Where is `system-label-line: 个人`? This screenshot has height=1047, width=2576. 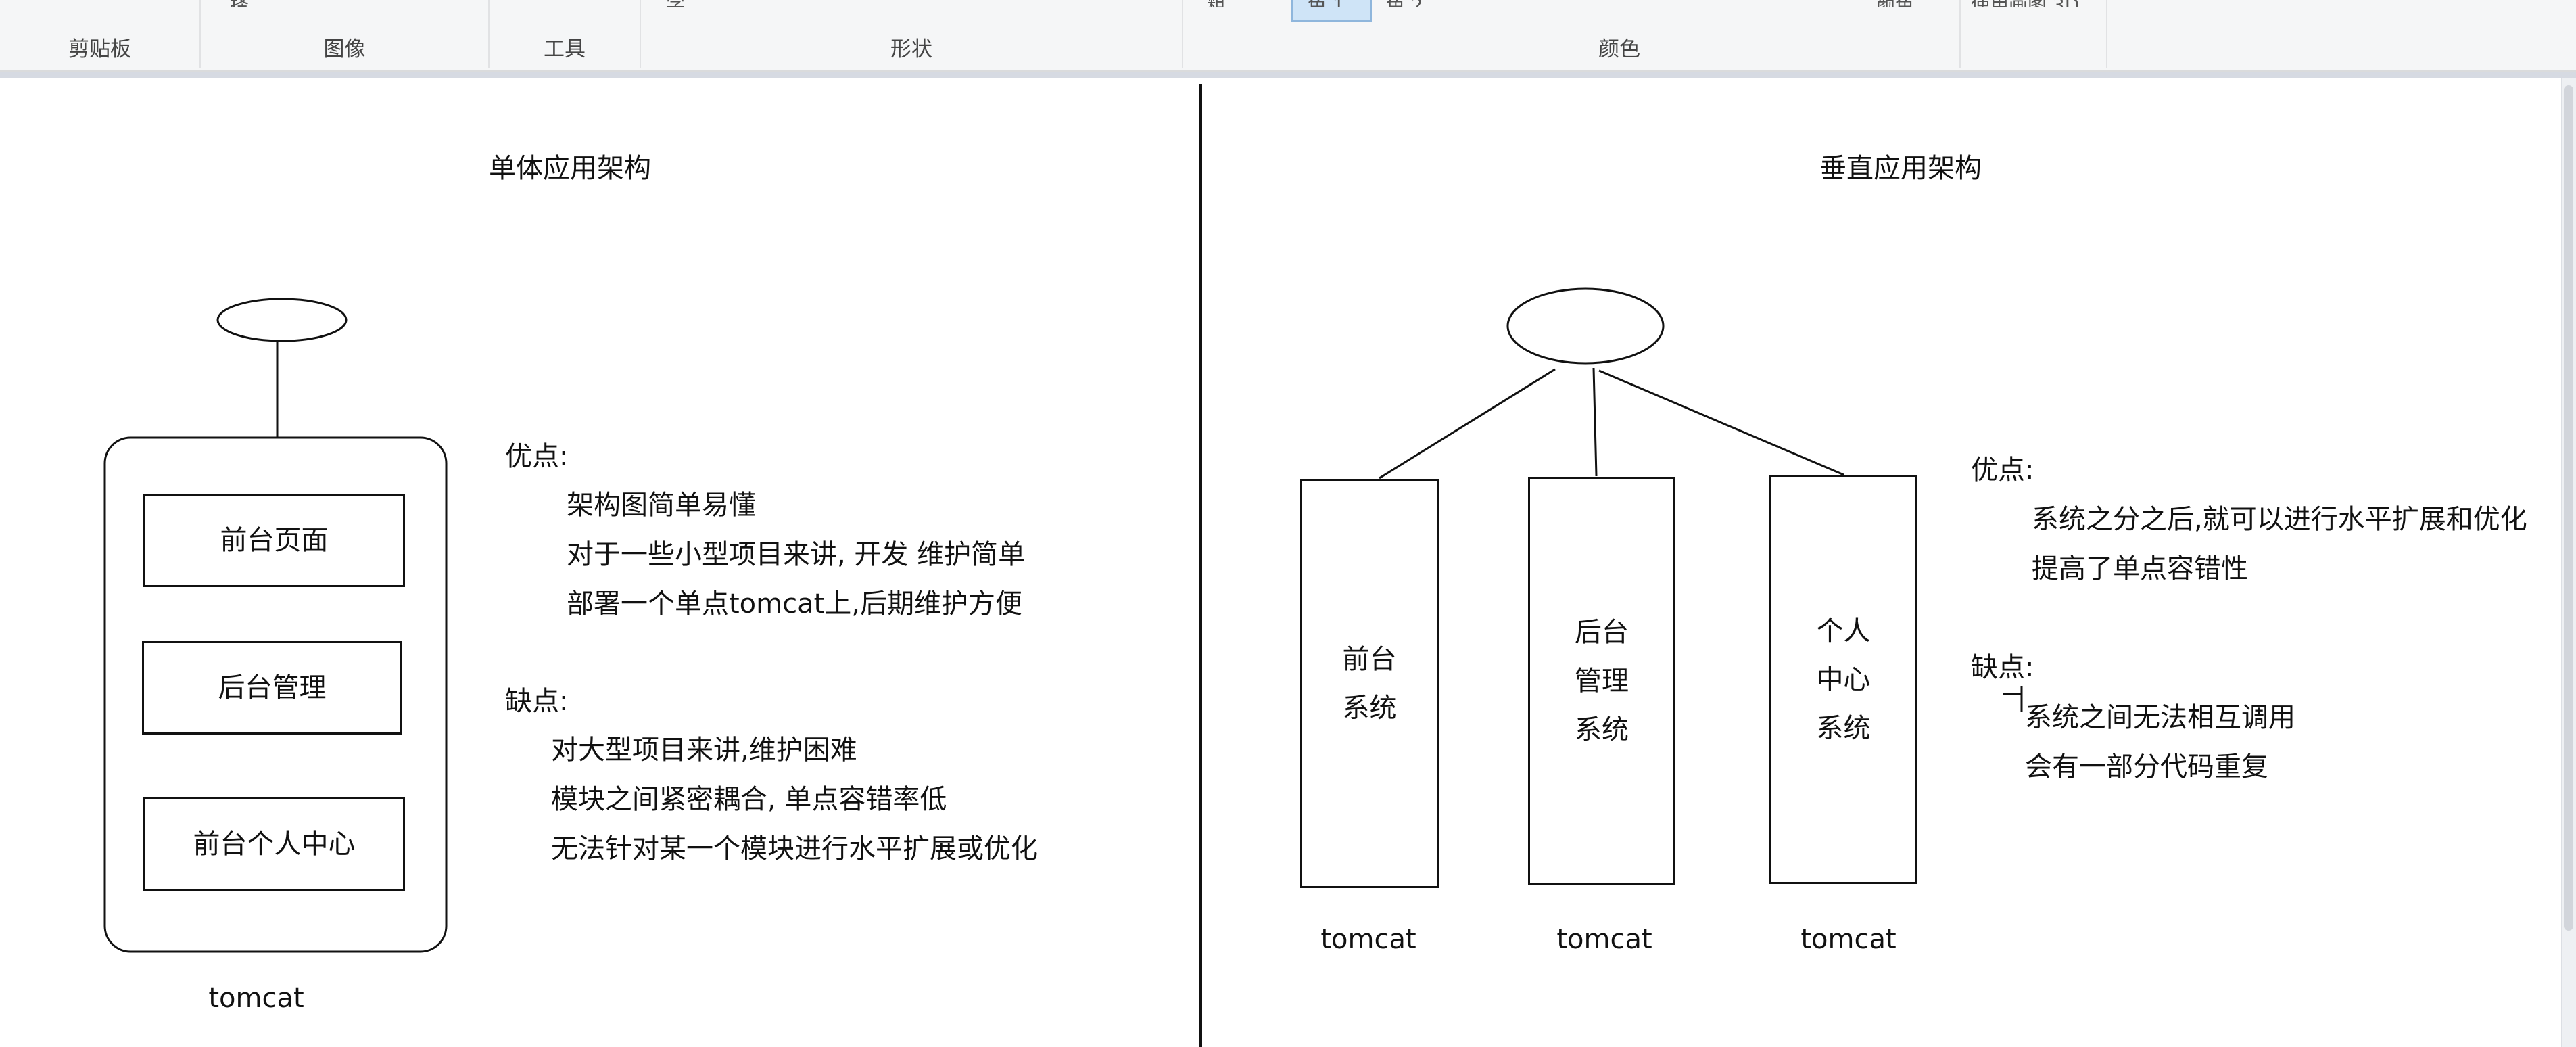
system-label-line: 个人 is located at coordinates (1843, 631).